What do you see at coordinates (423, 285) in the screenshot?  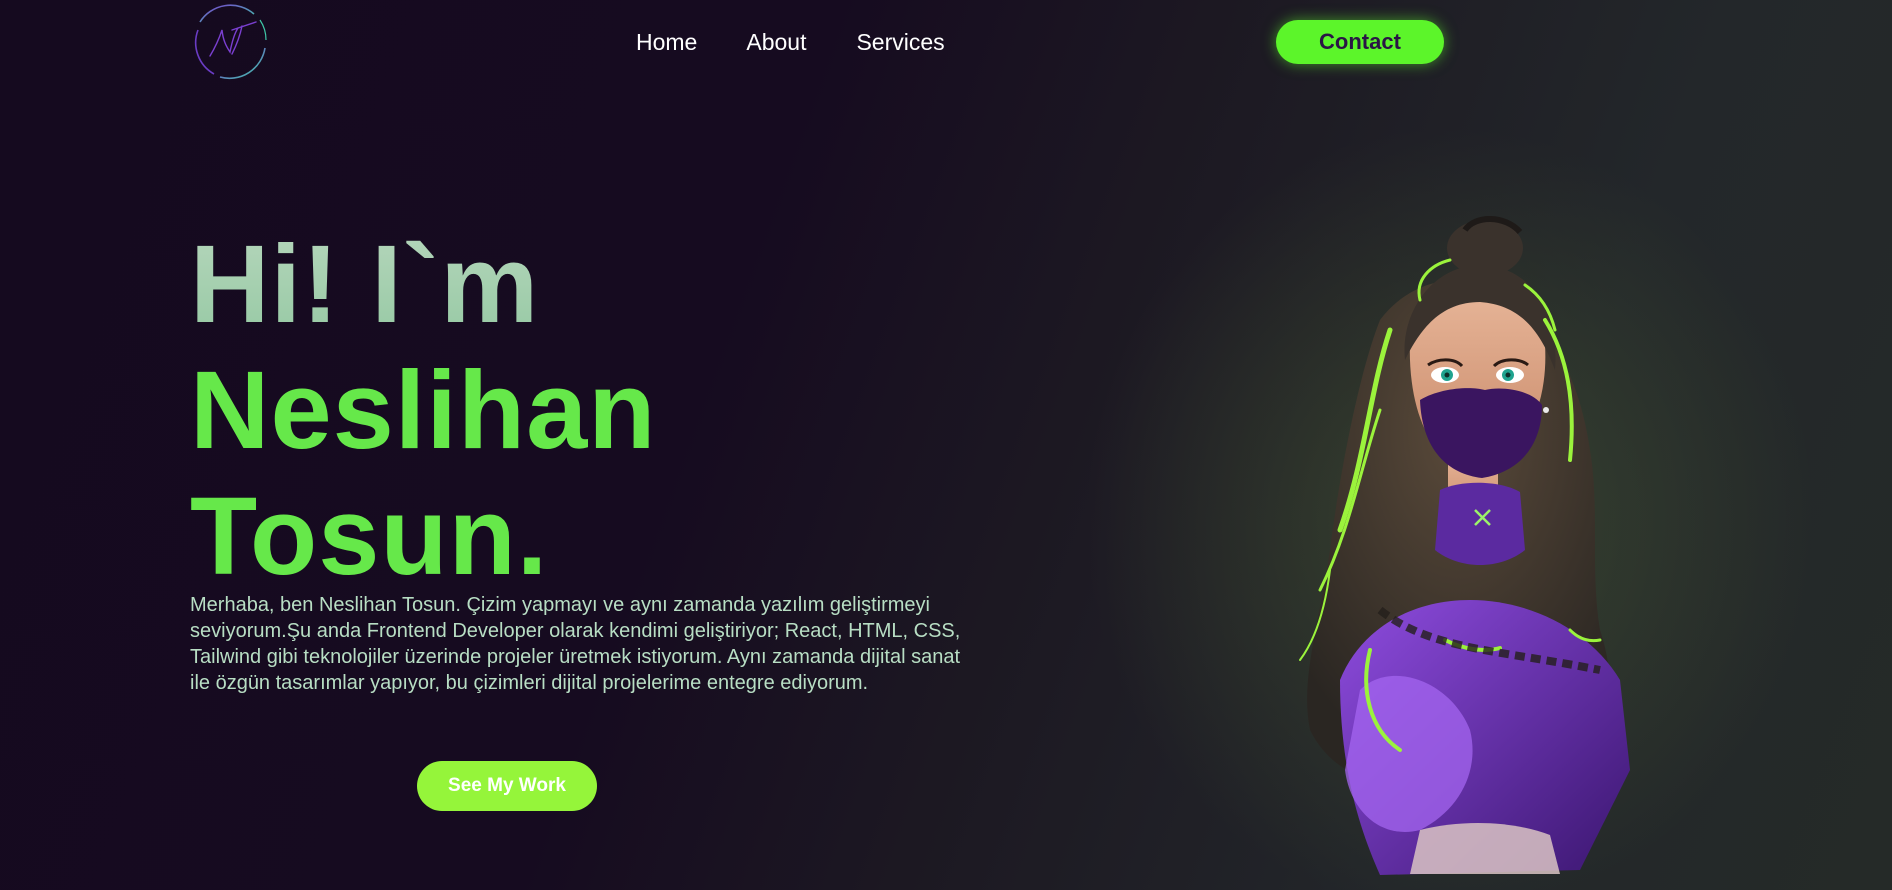 I see `hero-greeting: Hi! I`m` at bounding box center [423, 285].